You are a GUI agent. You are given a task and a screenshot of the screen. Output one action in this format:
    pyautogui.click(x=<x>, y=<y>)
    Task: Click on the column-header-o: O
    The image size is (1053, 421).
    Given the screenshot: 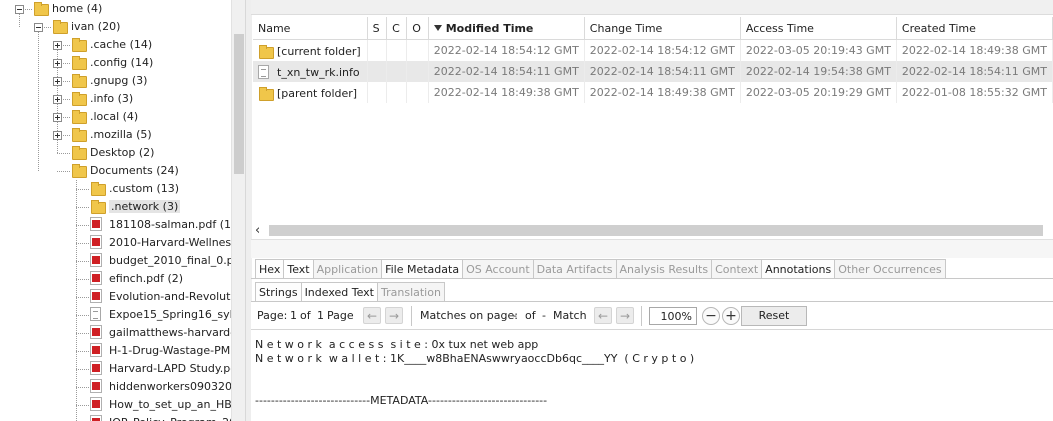 What is the action you would take?
    pyautogui.click(x=417, y=28)
    